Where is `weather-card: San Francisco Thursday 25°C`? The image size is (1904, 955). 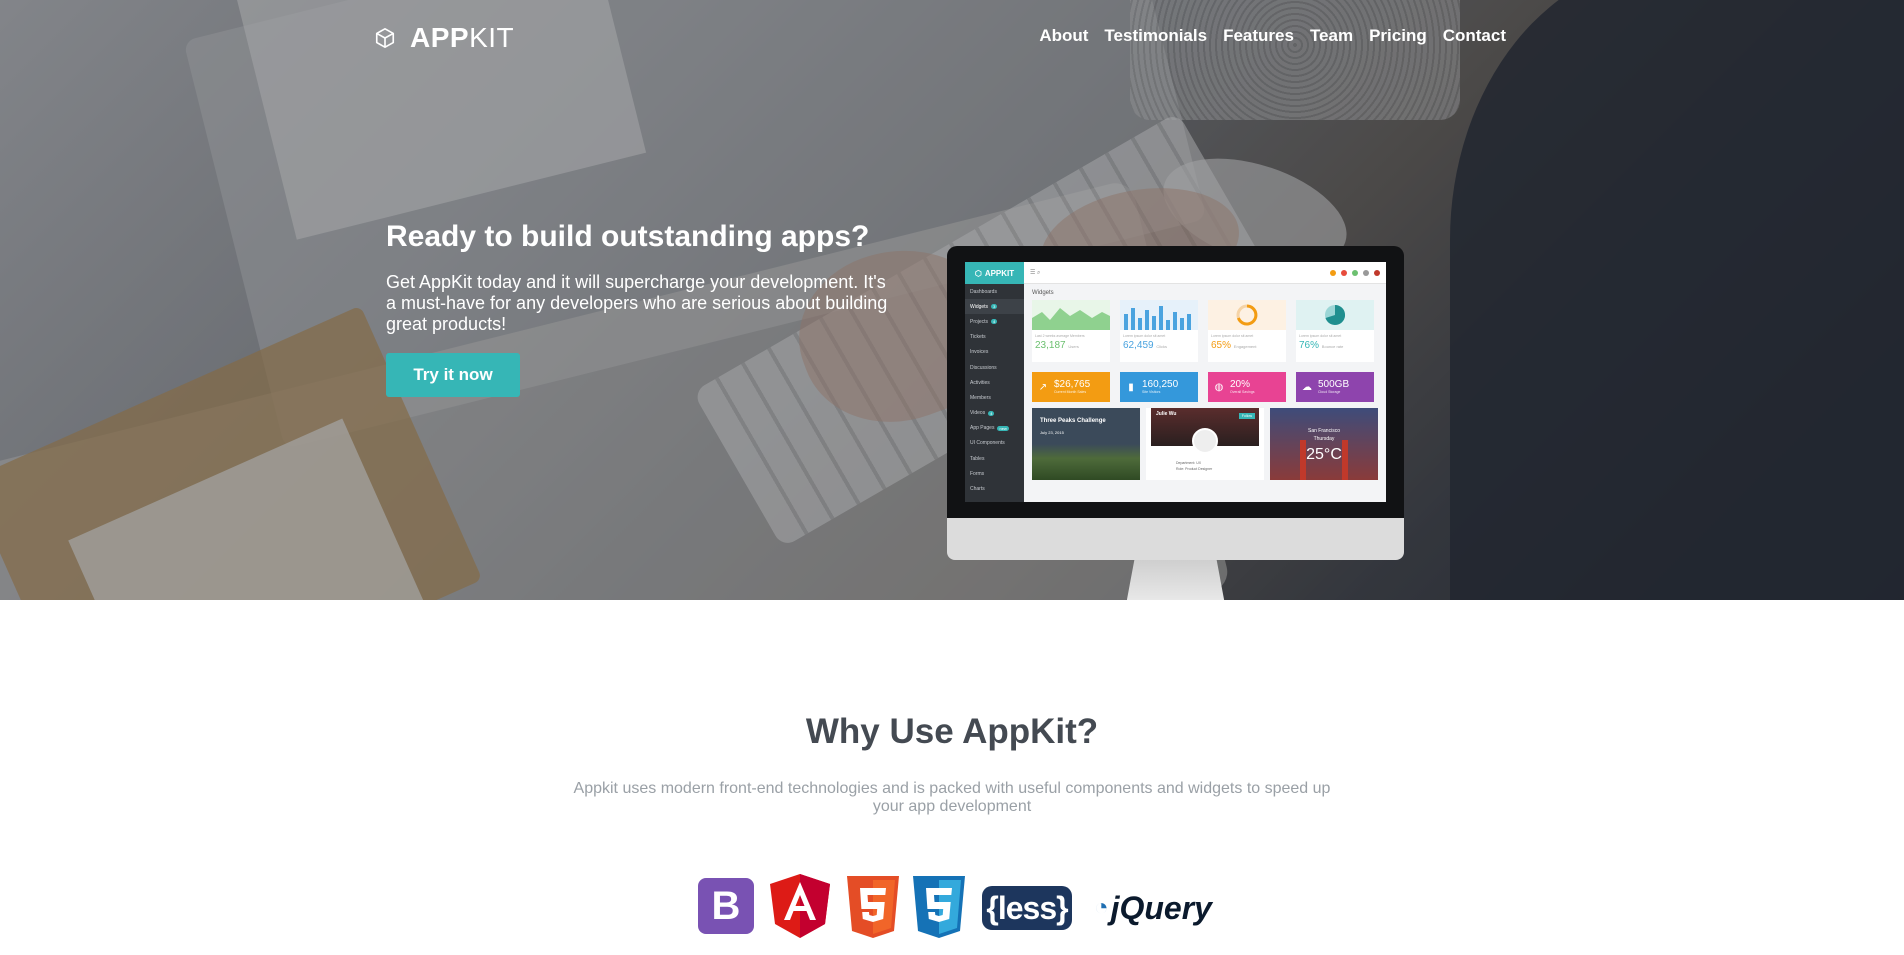
weather-card: San Francisco Thursday 25°C is located at coordinates (1324, 444).